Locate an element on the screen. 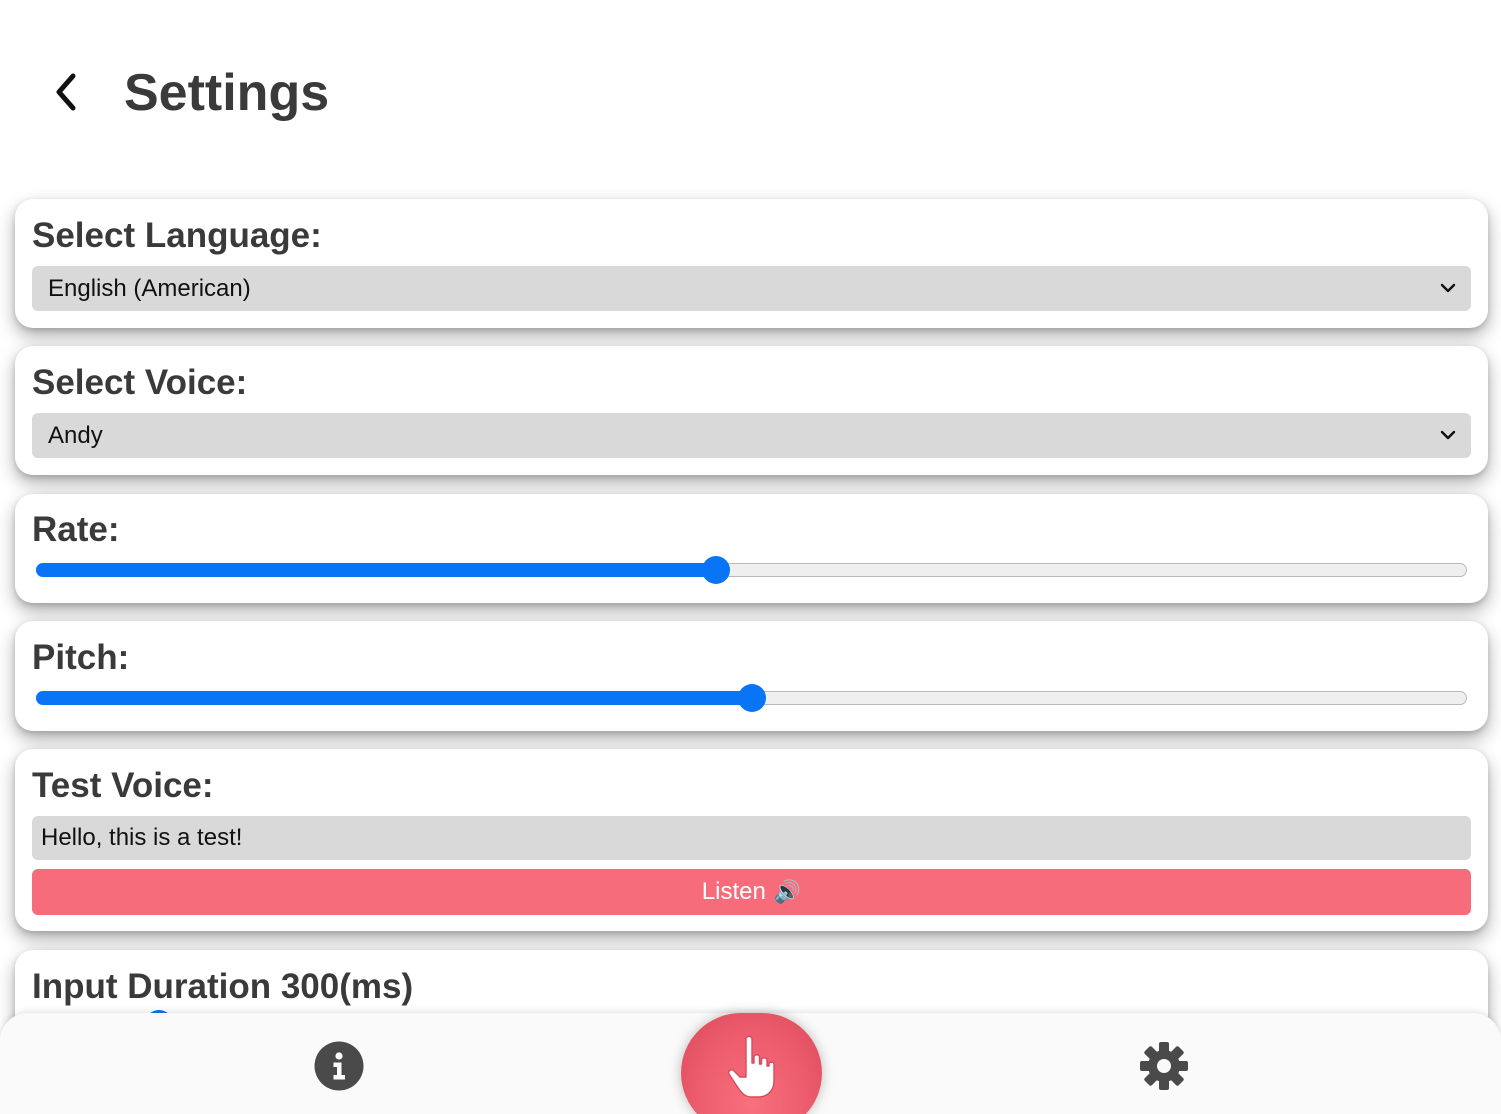 The image size is (1501, 1114). pitch-slider is located at coordinates (751, 698).